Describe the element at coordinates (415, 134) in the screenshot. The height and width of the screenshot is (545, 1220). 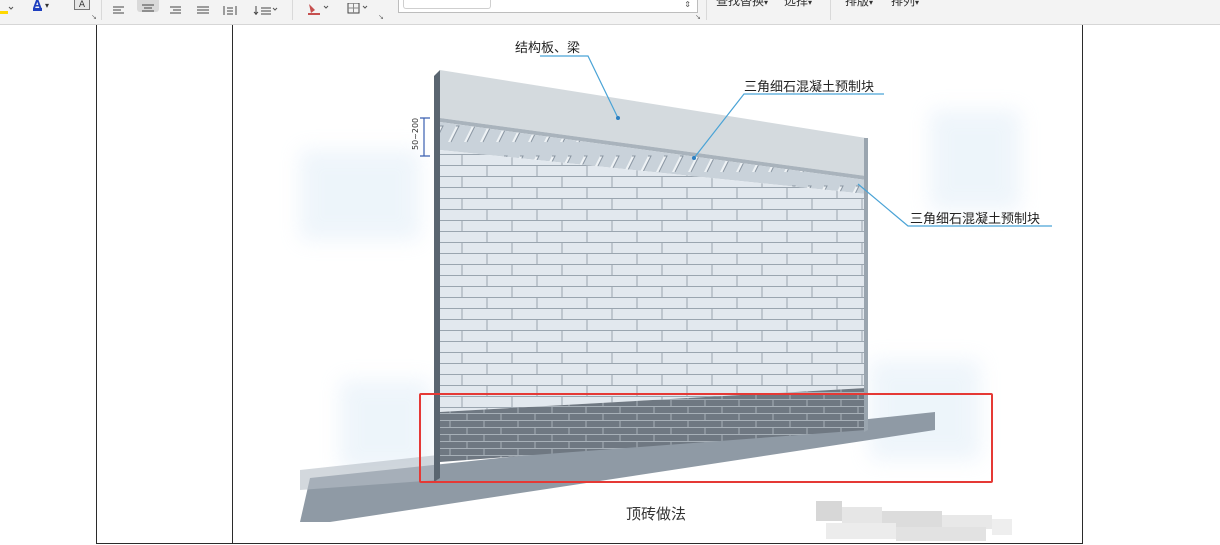
I see `dimension-label: 50~200` at that location.